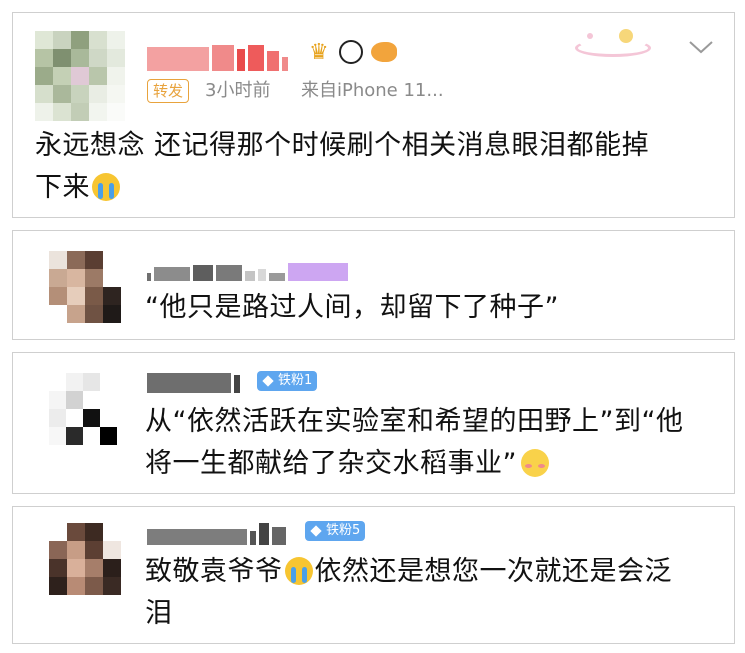  Describe the element at coordinates (343, 530) in the screenshot. I see `fan-badge-label: 铁粉5` at that location.